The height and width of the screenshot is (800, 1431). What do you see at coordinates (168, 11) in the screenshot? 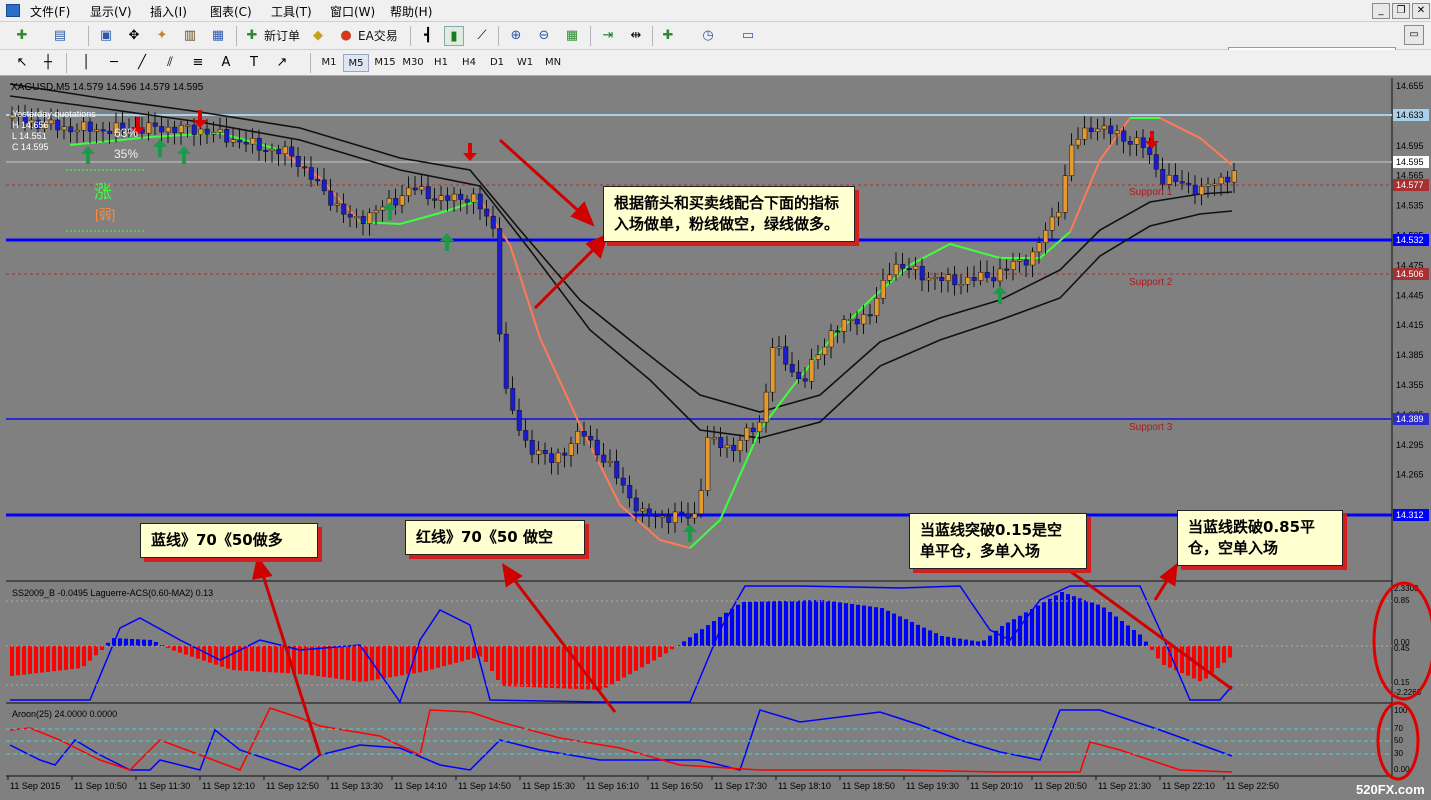
I see `menu-insert: 插入(I)` at bounding box center [168, 11].